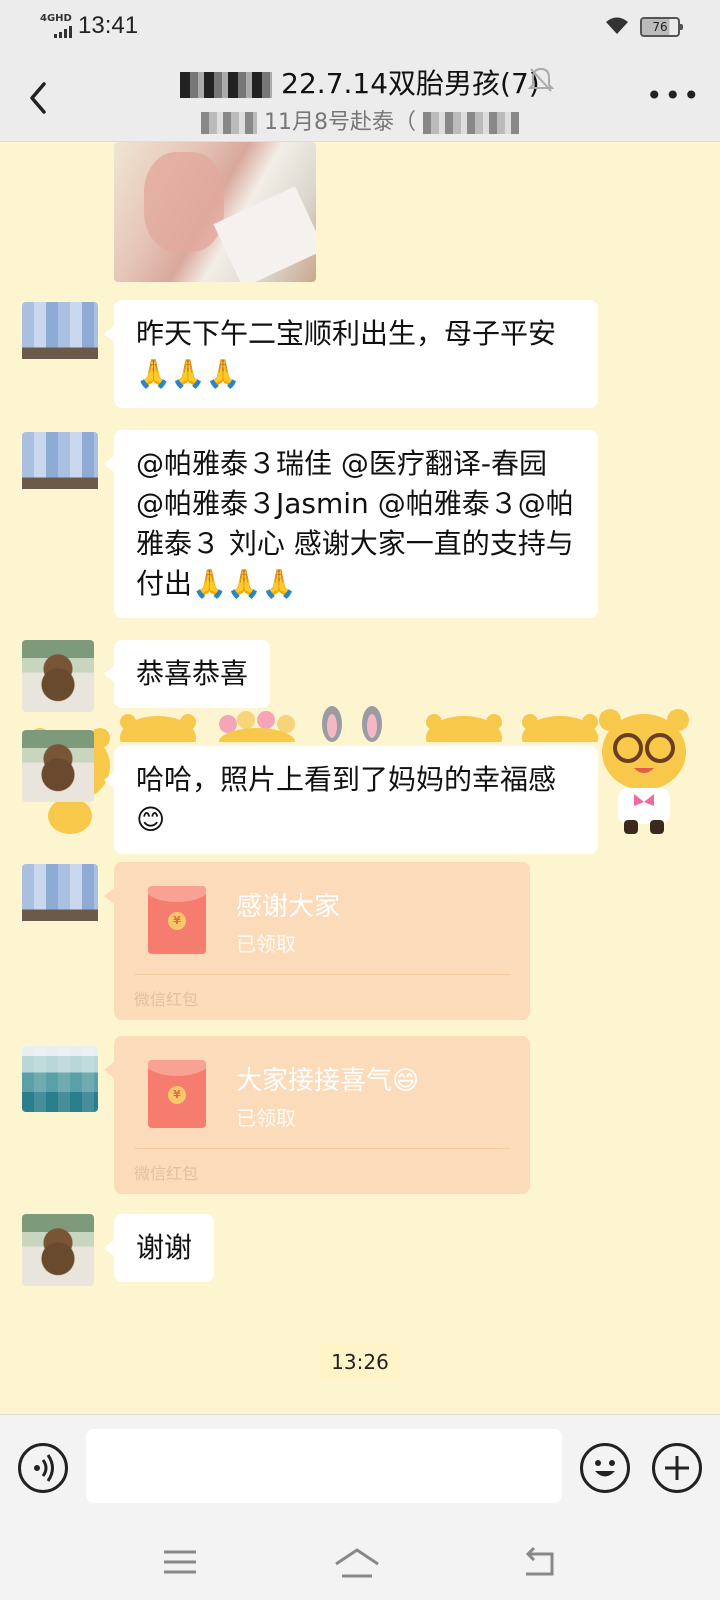 The width and height of the screenshot is (720, 1600). I want to click on message-text: 哈哈，照片上看到了妈妈的幸福感😊, so click(346, 799).